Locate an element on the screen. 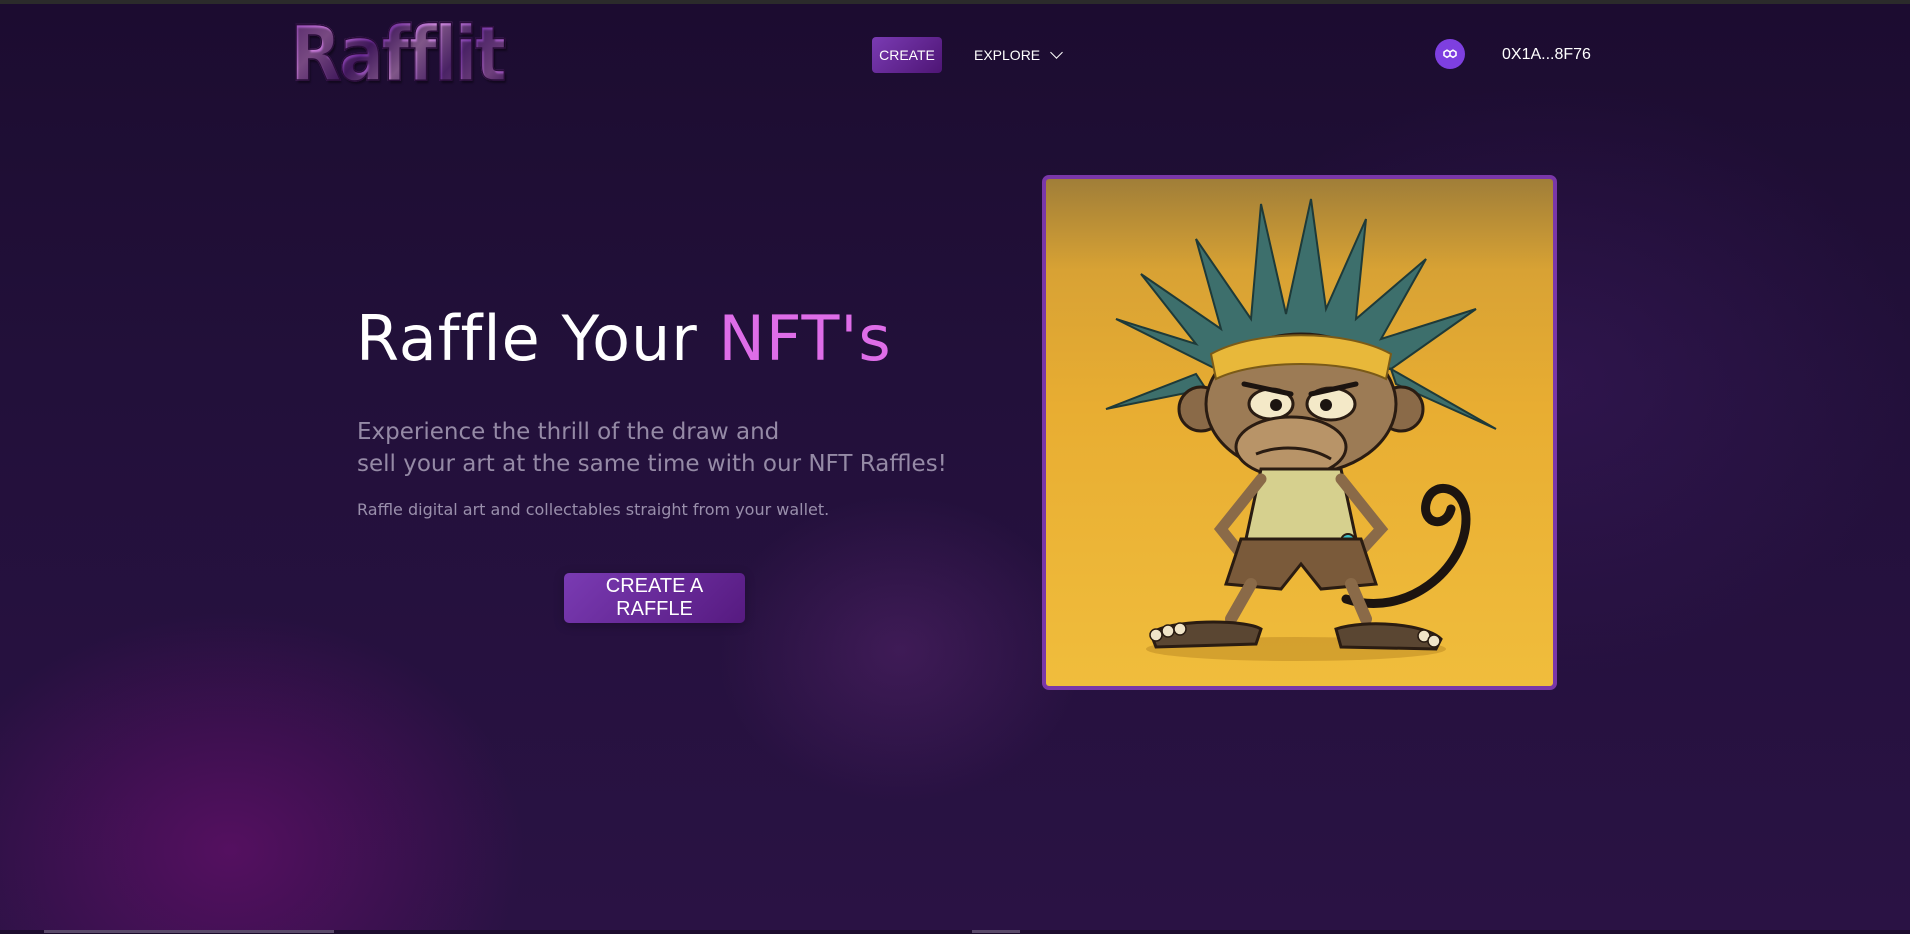  nav-explore-dropdown: EXPLORE is located at coordinates (1019, 55).